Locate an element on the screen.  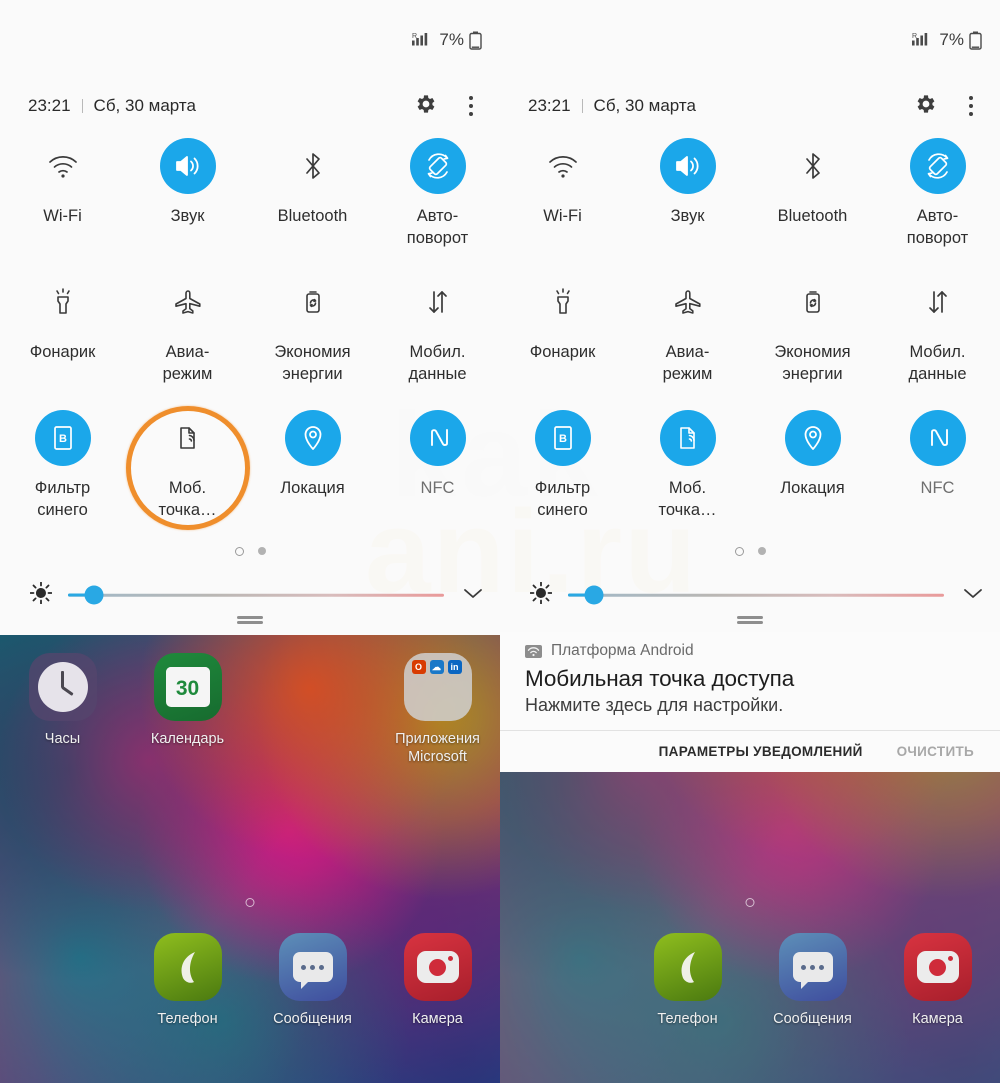
app-row-1: Часы 30 Календарь O ☁ in is located at coordinates (250, 709).